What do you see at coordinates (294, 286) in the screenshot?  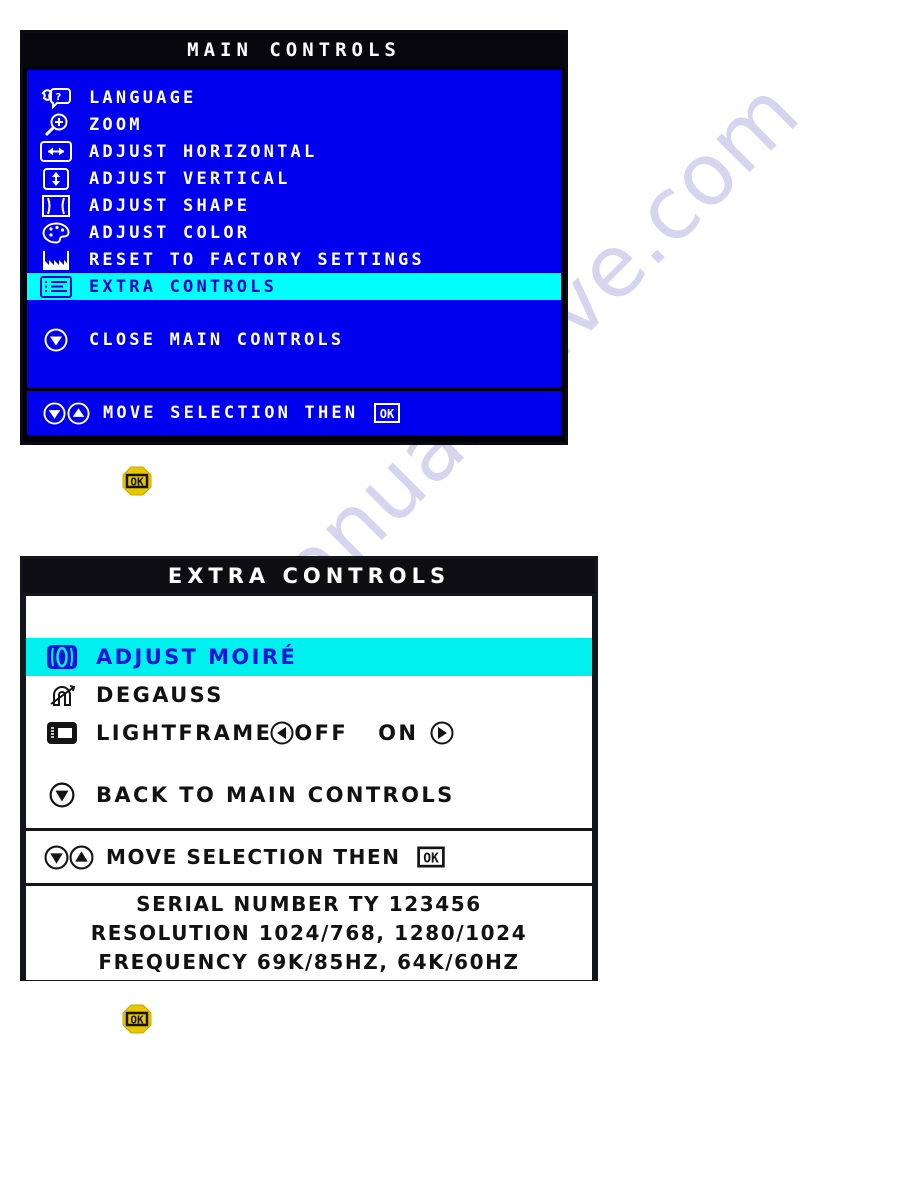 I see `menu-item-extra-controls: EXTRA CONTROLS` at bounding box center [294, 286].